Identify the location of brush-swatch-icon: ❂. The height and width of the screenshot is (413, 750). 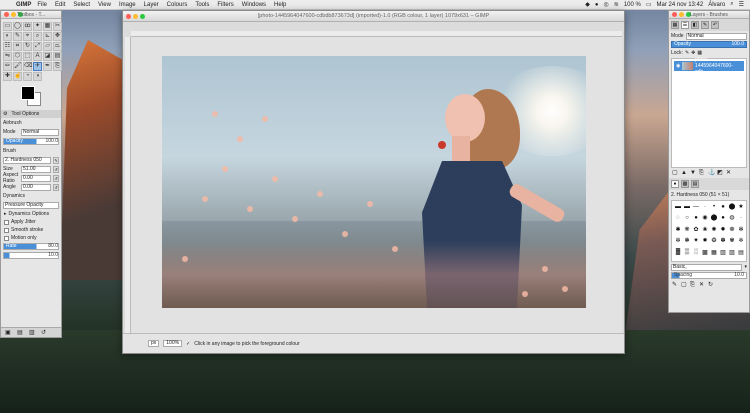
(714, 240).